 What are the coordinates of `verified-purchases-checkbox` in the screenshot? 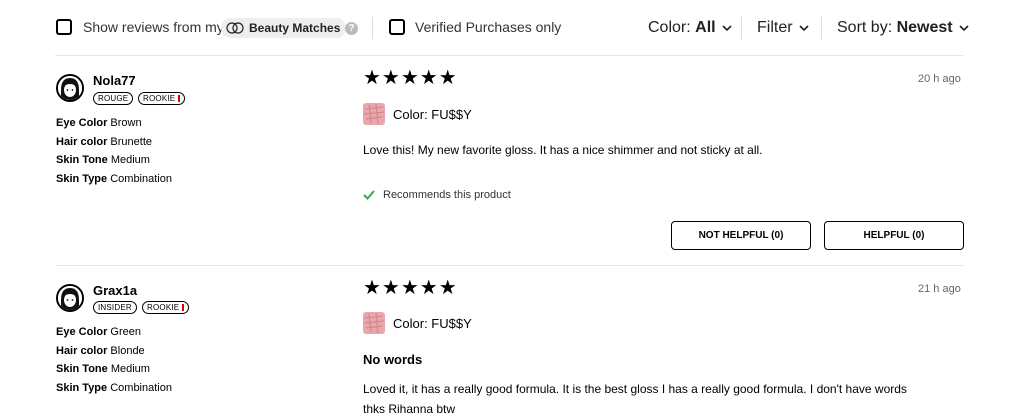 It's located at (397, 27).